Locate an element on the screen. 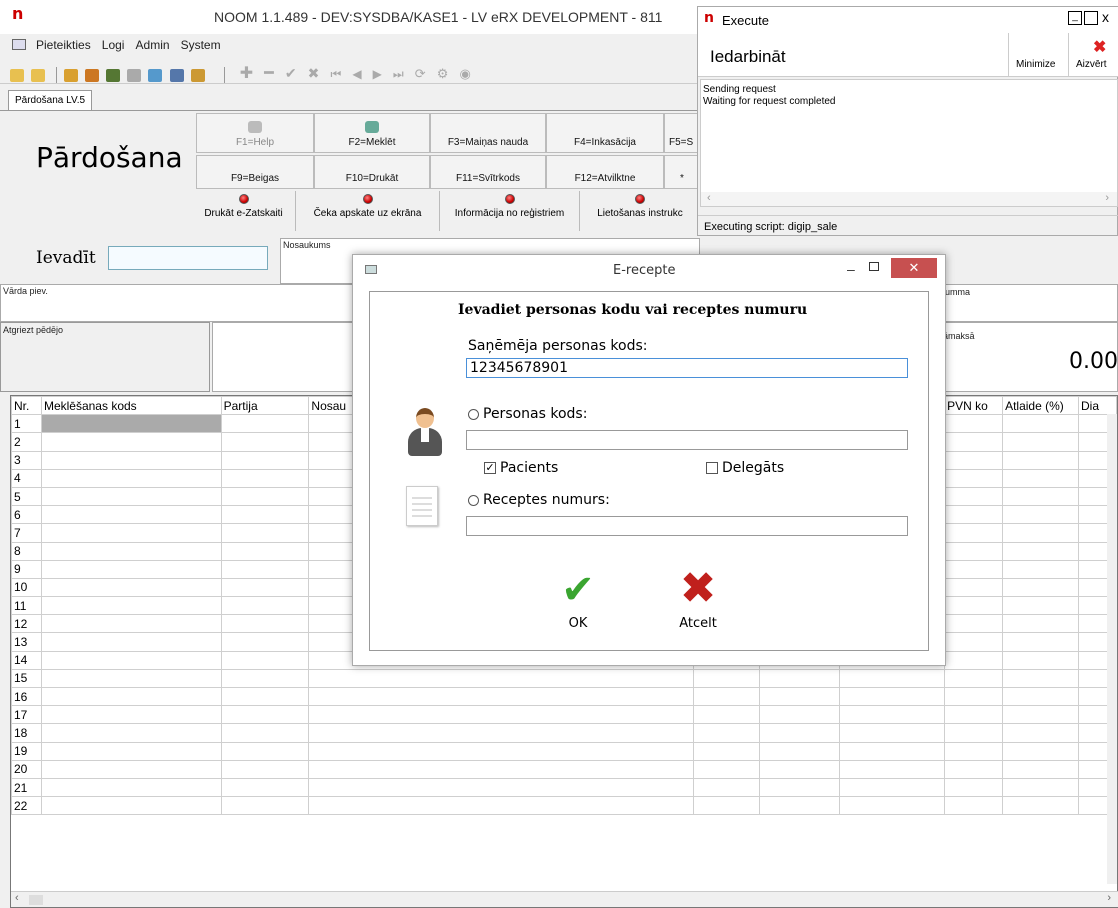  globe-icon is located at coordinates (155, 75).